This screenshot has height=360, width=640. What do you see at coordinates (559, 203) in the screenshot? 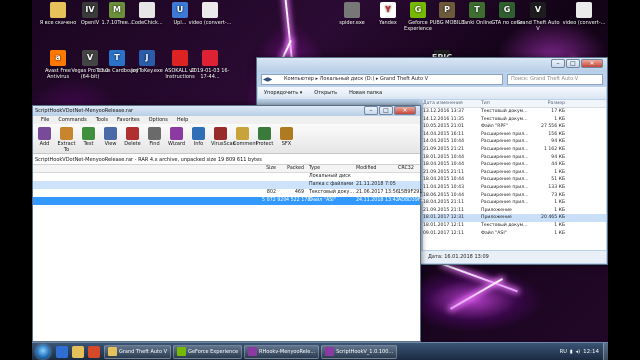
I see `cell-size: 1 КБ` at bounding box center [559, 203].